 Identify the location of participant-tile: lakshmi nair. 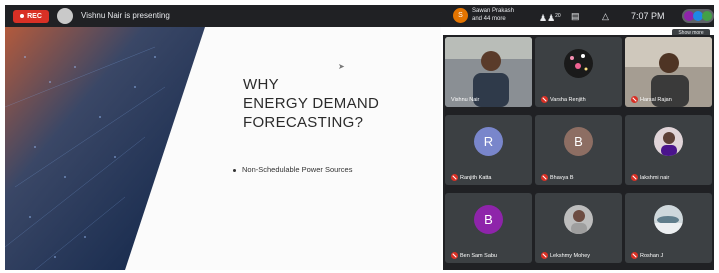
(668, 150).